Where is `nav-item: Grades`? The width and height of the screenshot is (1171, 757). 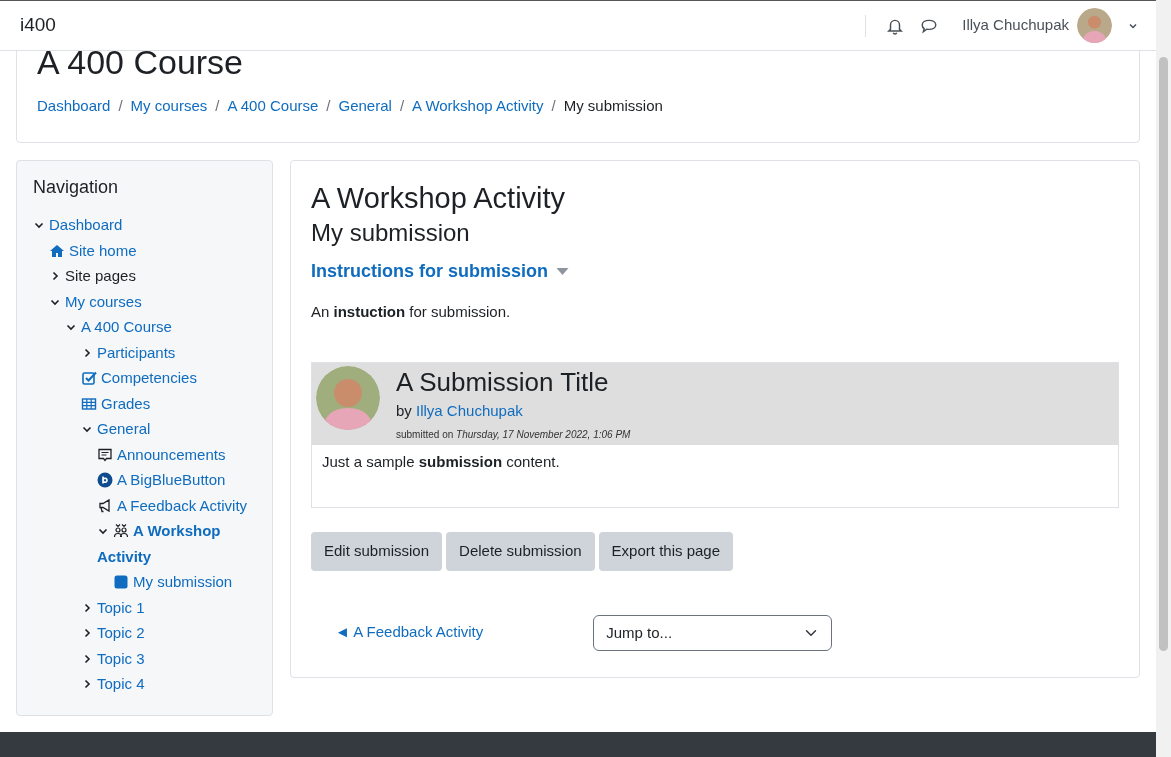 nav-item: Grades is located at coordinates (168, 403).